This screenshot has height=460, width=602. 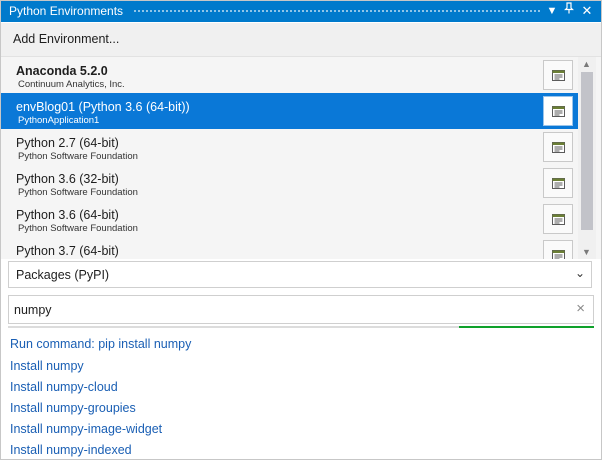 What do you see at coordinates (64, 387) in the screenshot?
I see `install-package-link: Install numpy-cloud` at bounding box center [64, 387].